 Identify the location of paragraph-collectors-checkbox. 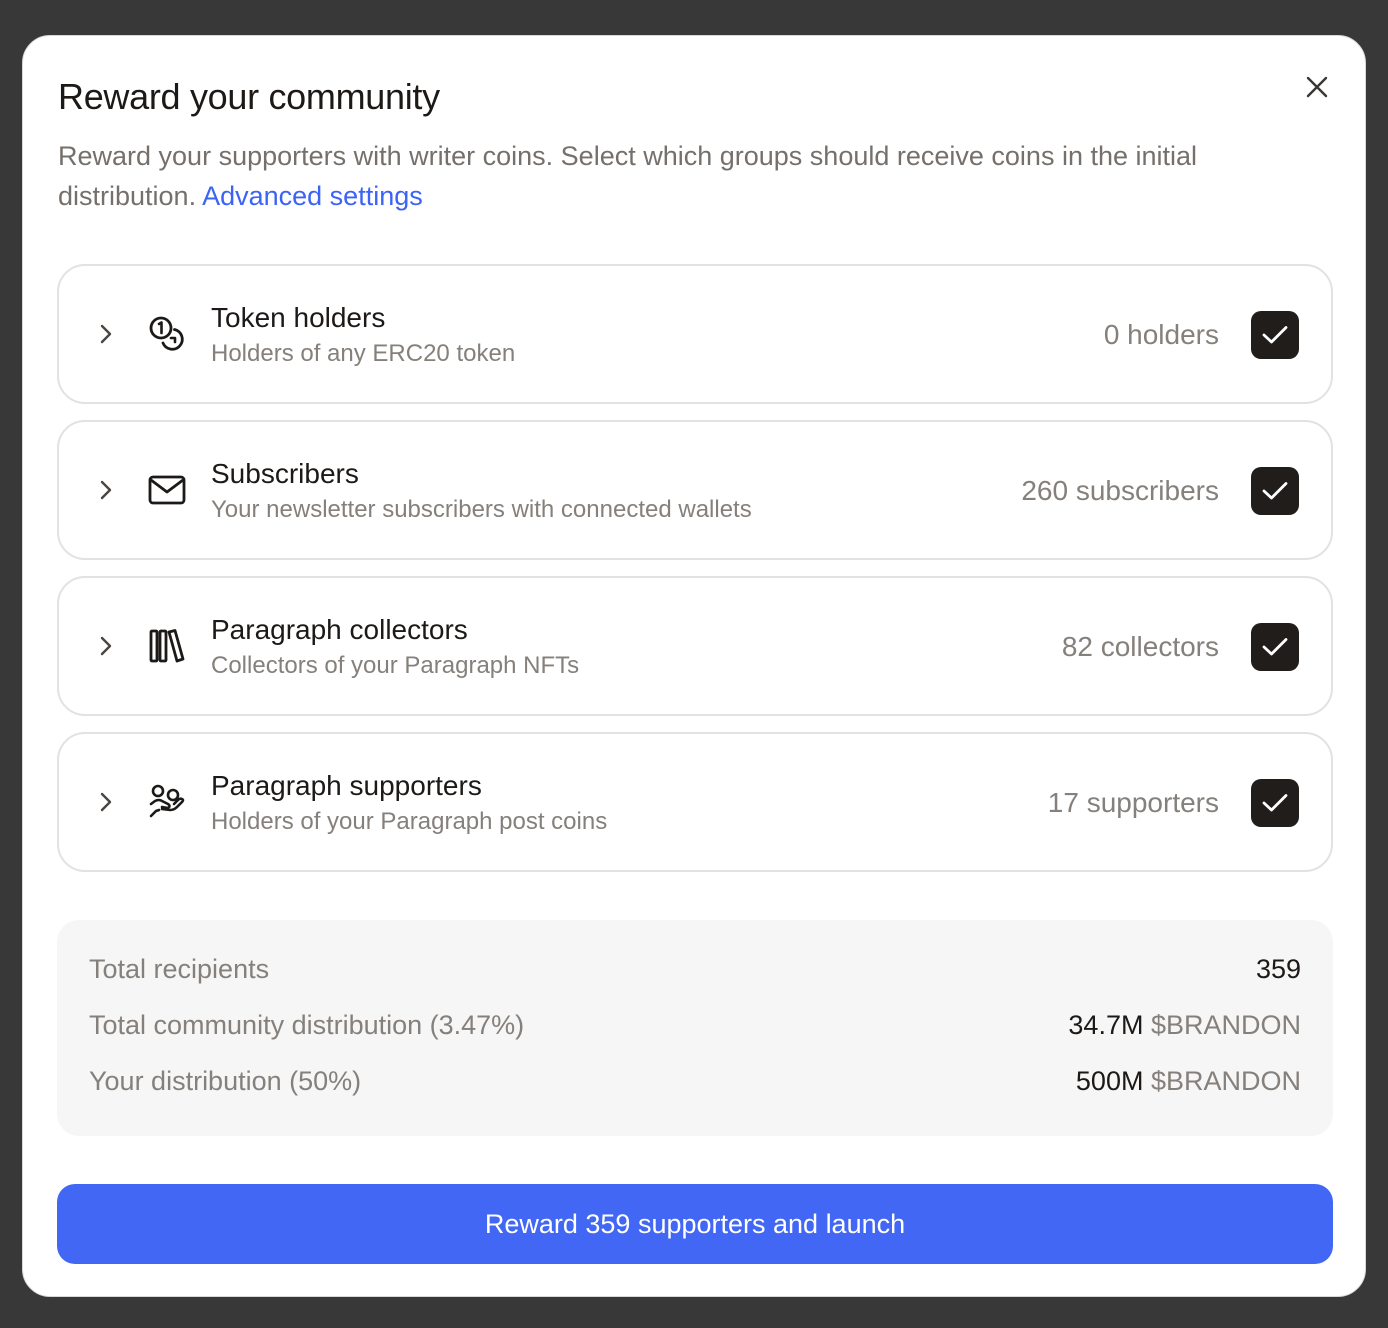
(1275, 647).